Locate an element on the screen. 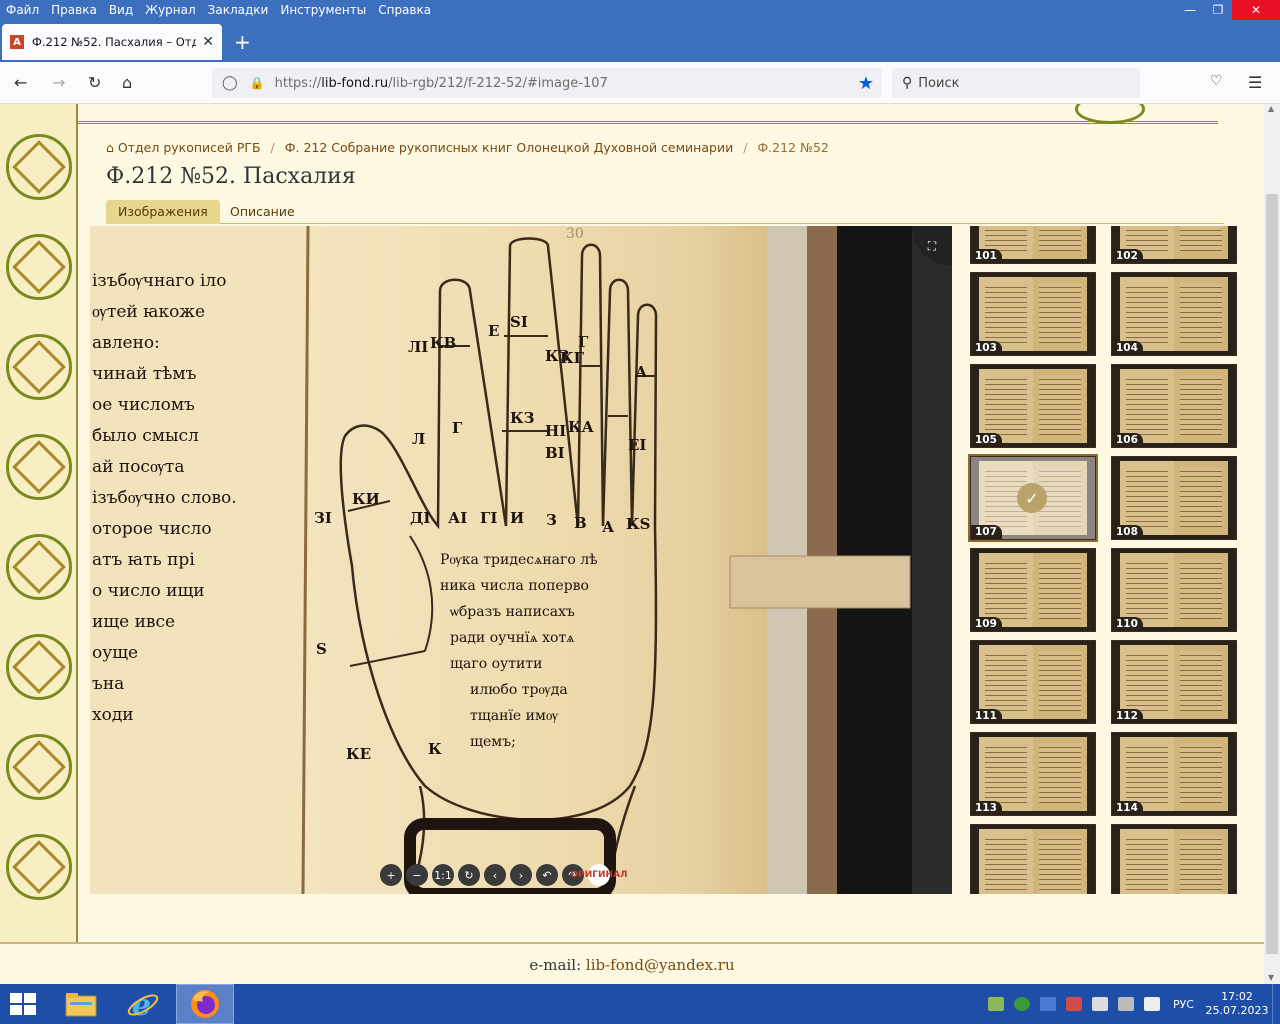 Image resolution: width=1280 pixels, height=1024 pixels. minimize-icon: — is located at coordinates (1190, 10).